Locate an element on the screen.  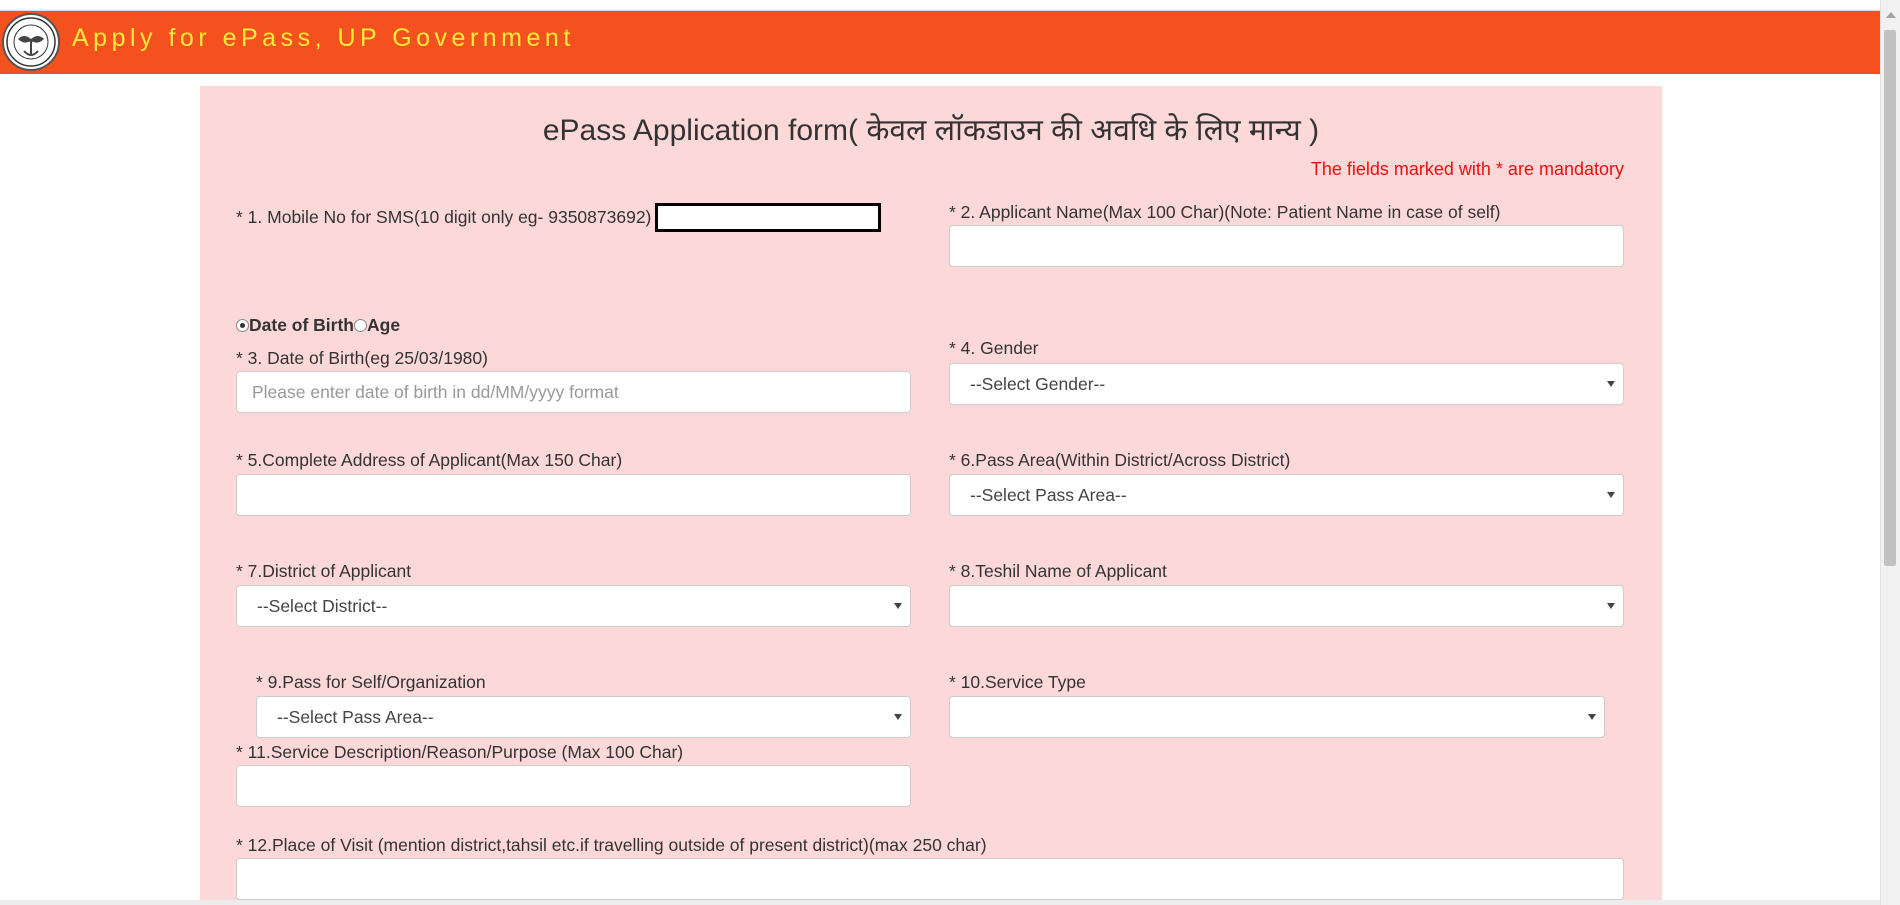
service-type-select is located at coordinates (1277, 717).